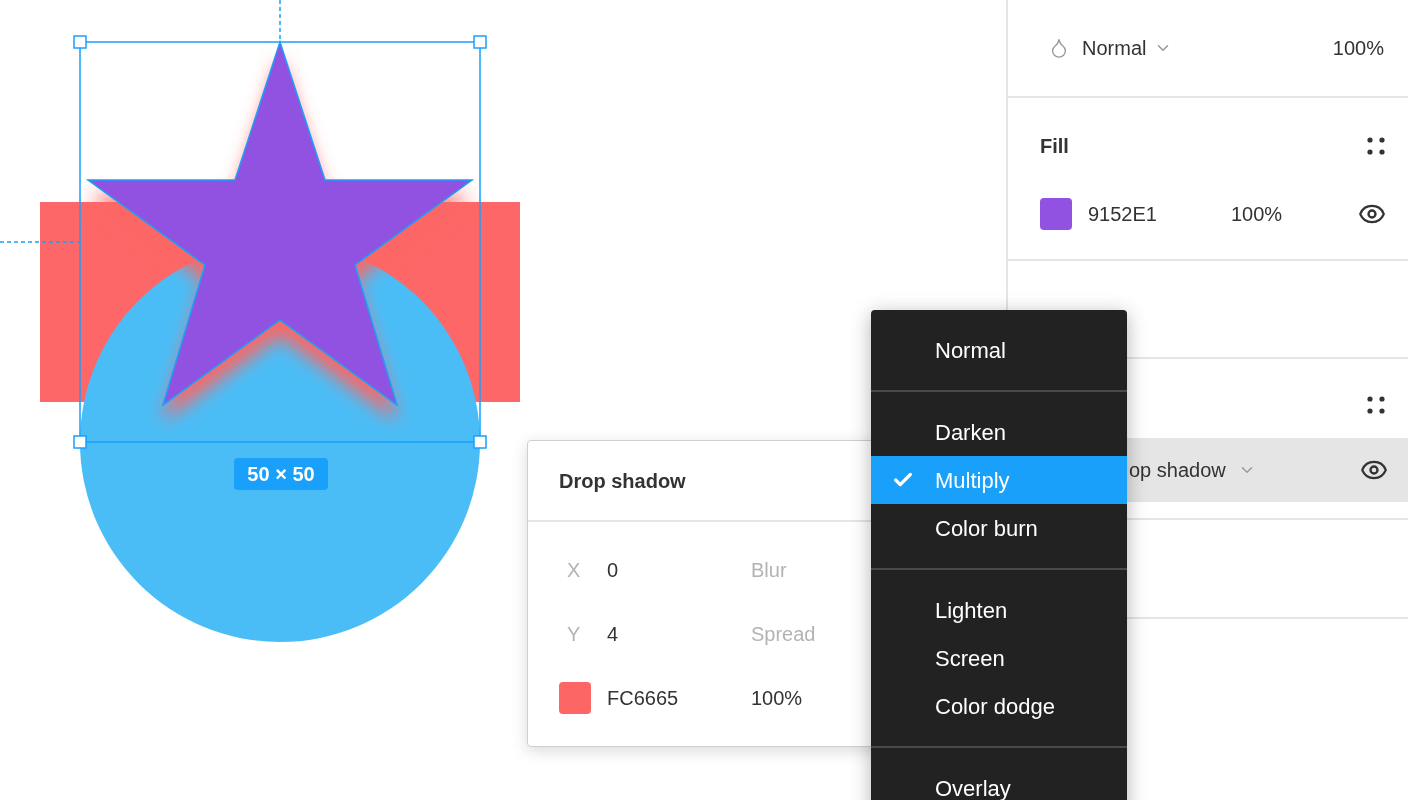  I want to click on blend-mode-dropdown: Normal, so click(1127, 48).